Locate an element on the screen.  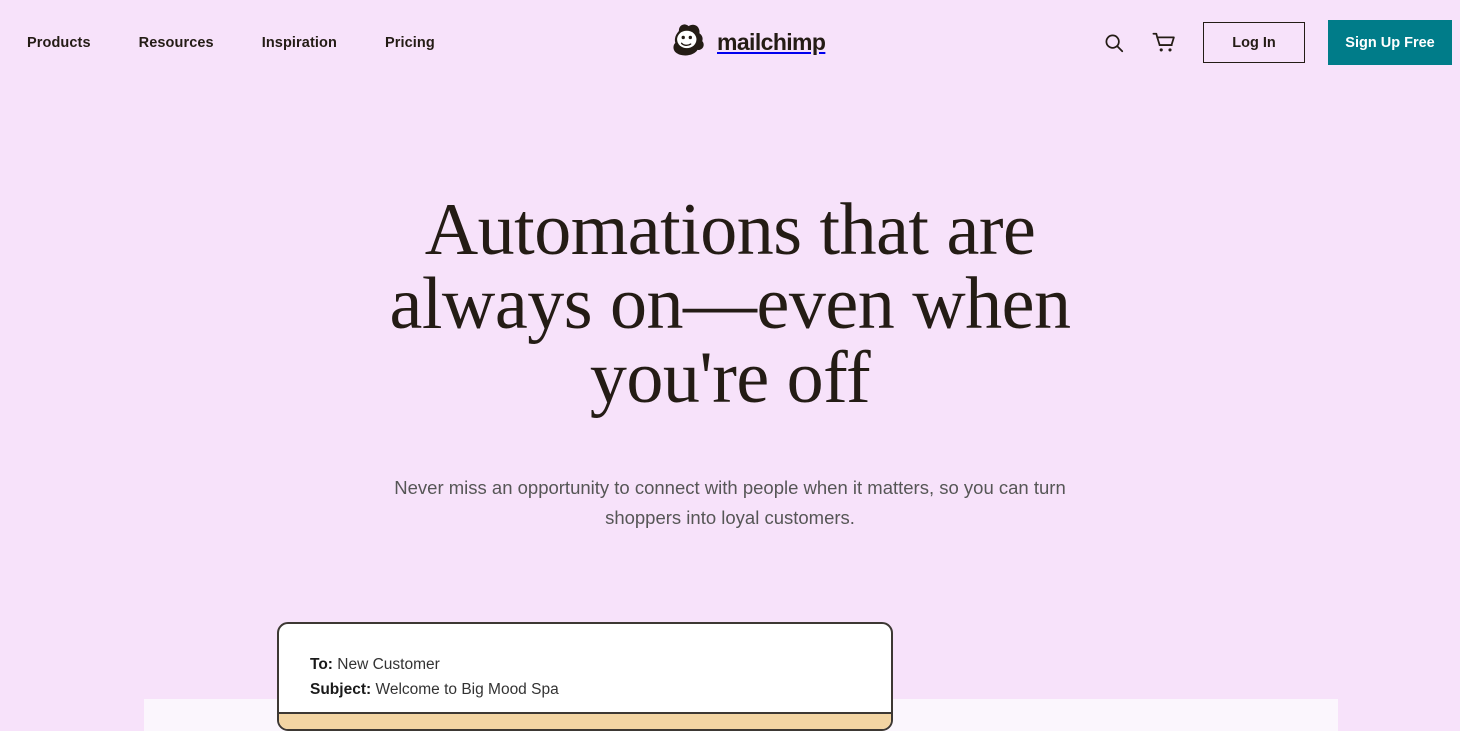
email-preview-banner is located at coordinates (585, 721).